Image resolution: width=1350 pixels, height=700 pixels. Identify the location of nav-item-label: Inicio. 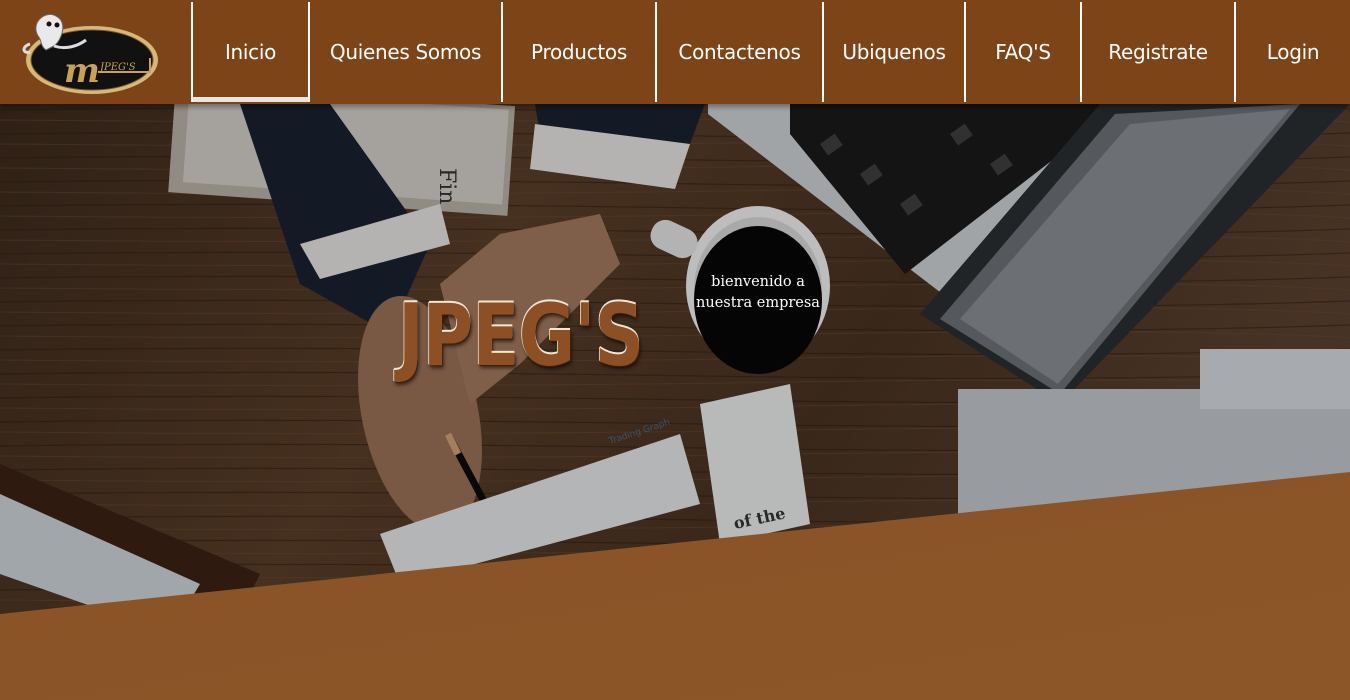
(250, 52).